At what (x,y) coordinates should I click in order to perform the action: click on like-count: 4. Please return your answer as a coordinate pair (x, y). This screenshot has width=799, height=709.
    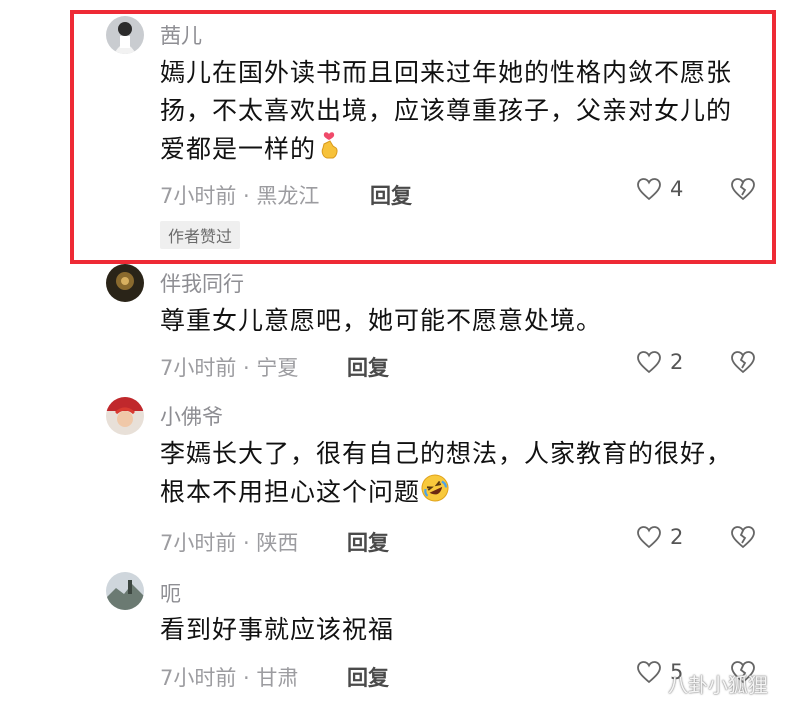
    Looking at the image, I should click on (677, 189).